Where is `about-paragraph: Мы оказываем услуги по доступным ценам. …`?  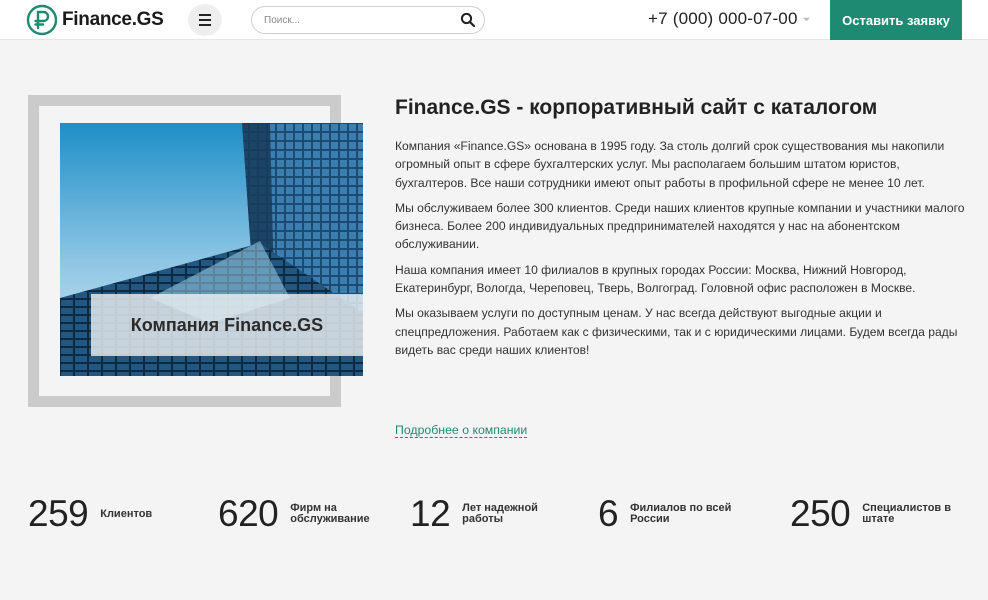 about-paragraph: Мы оказываем услуги по доступным ценам. … is located at coordinates (676, 331).